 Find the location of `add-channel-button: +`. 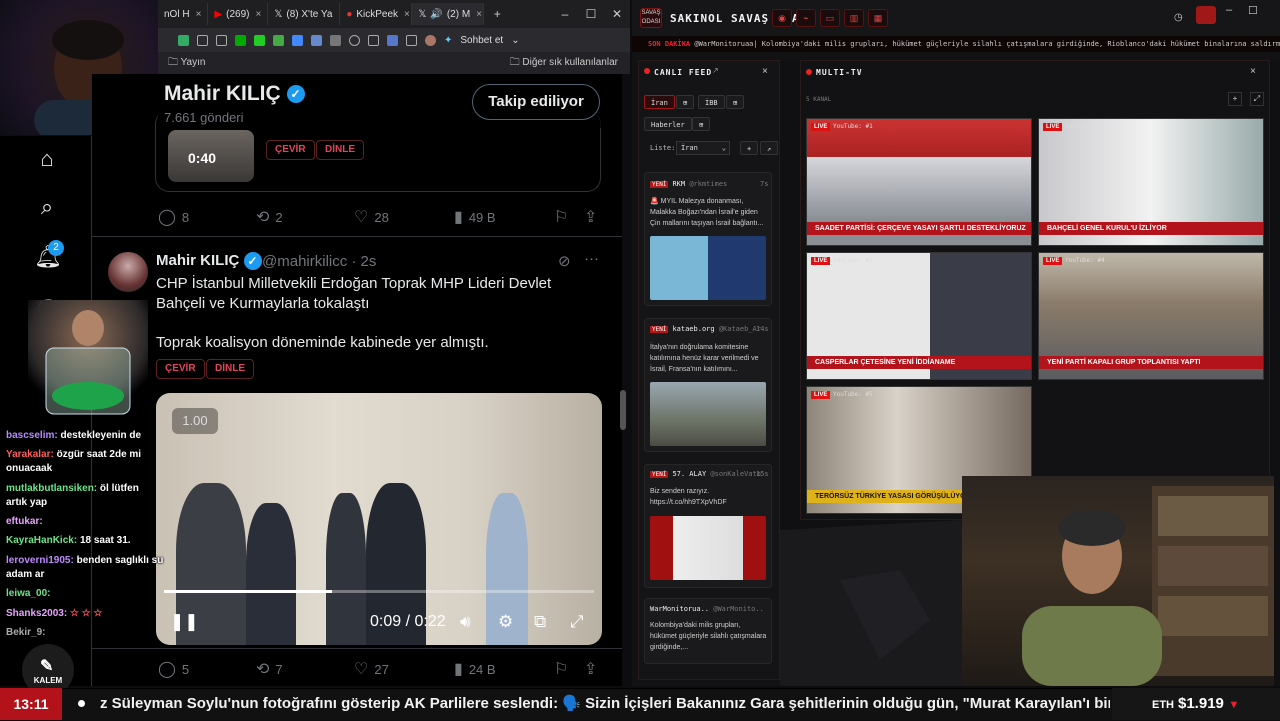

add-channel-button: + is located at coordinates (1235, 99).